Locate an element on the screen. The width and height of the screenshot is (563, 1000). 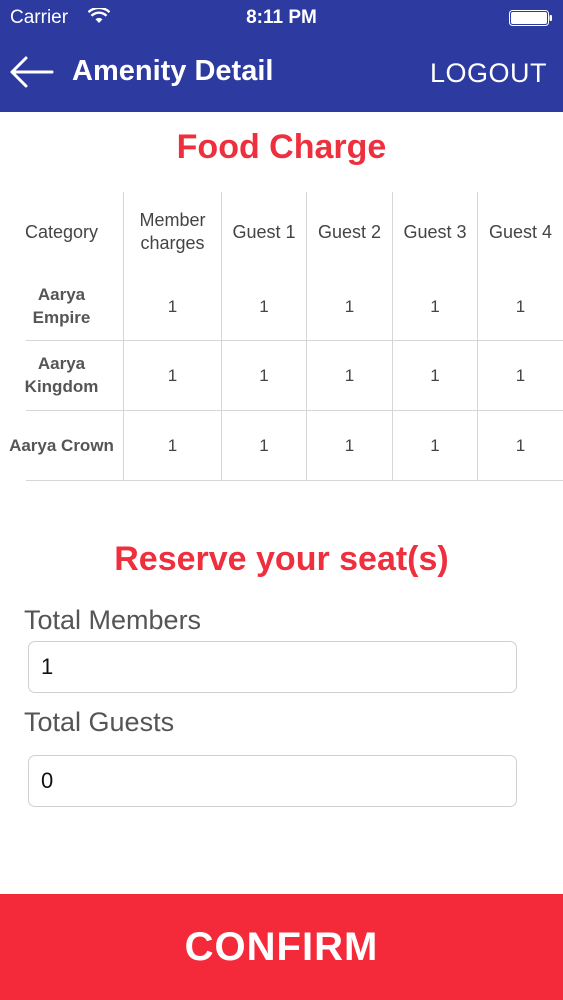
clock: 8:11 PM is located at coordinates (281, 17).